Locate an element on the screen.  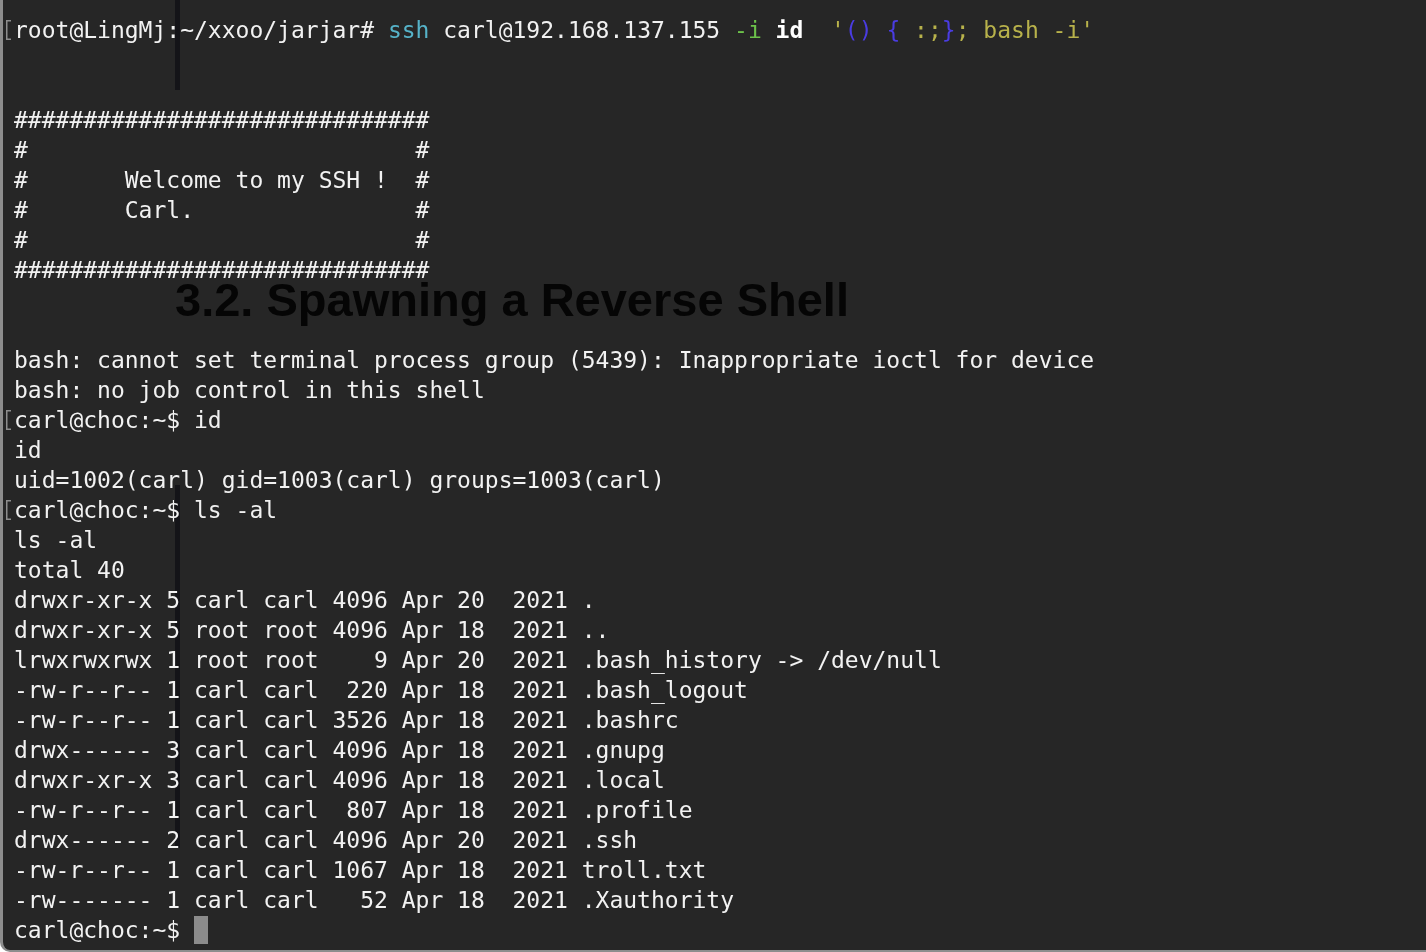
prompt-text: carl@choc:~$ is located at coordinates (97, 930).